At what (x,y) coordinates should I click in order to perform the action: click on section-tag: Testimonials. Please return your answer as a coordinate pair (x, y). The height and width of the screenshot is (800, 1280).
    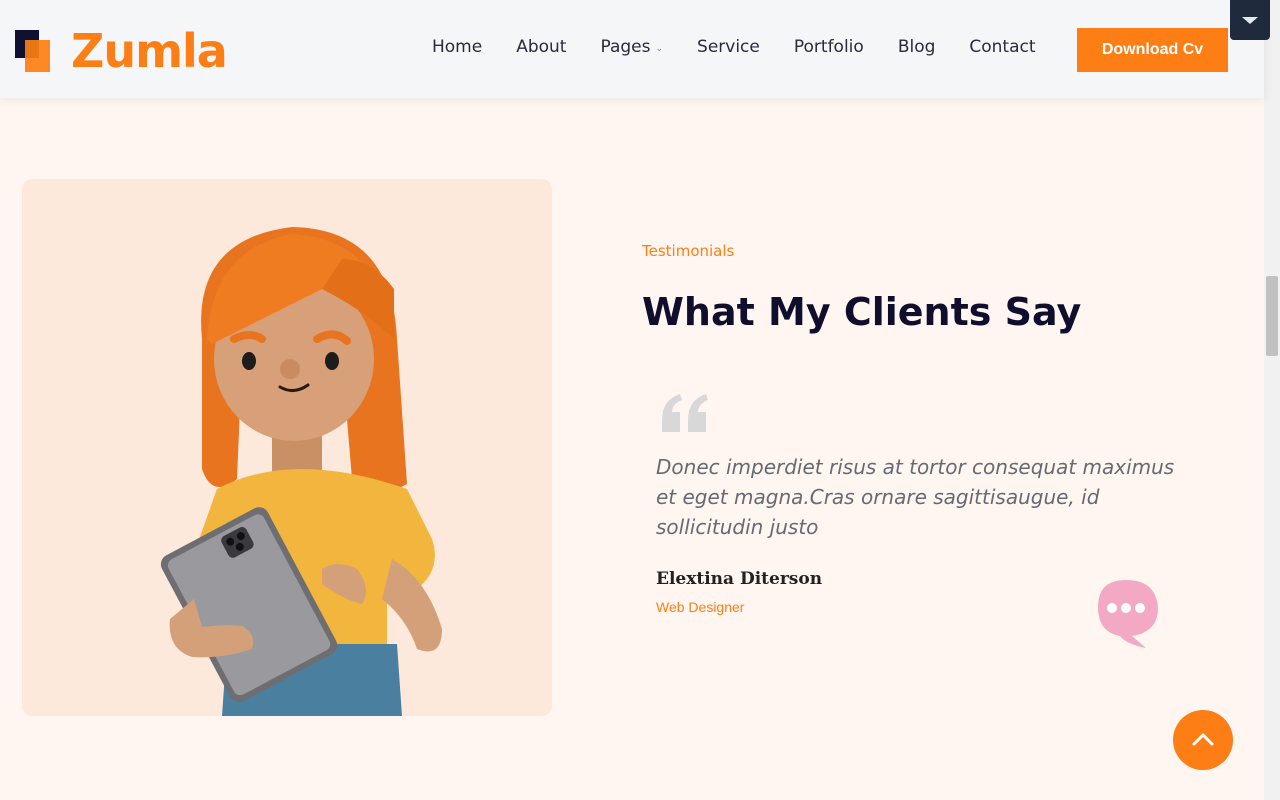
    Looking at the image, I should click on (688, 251).